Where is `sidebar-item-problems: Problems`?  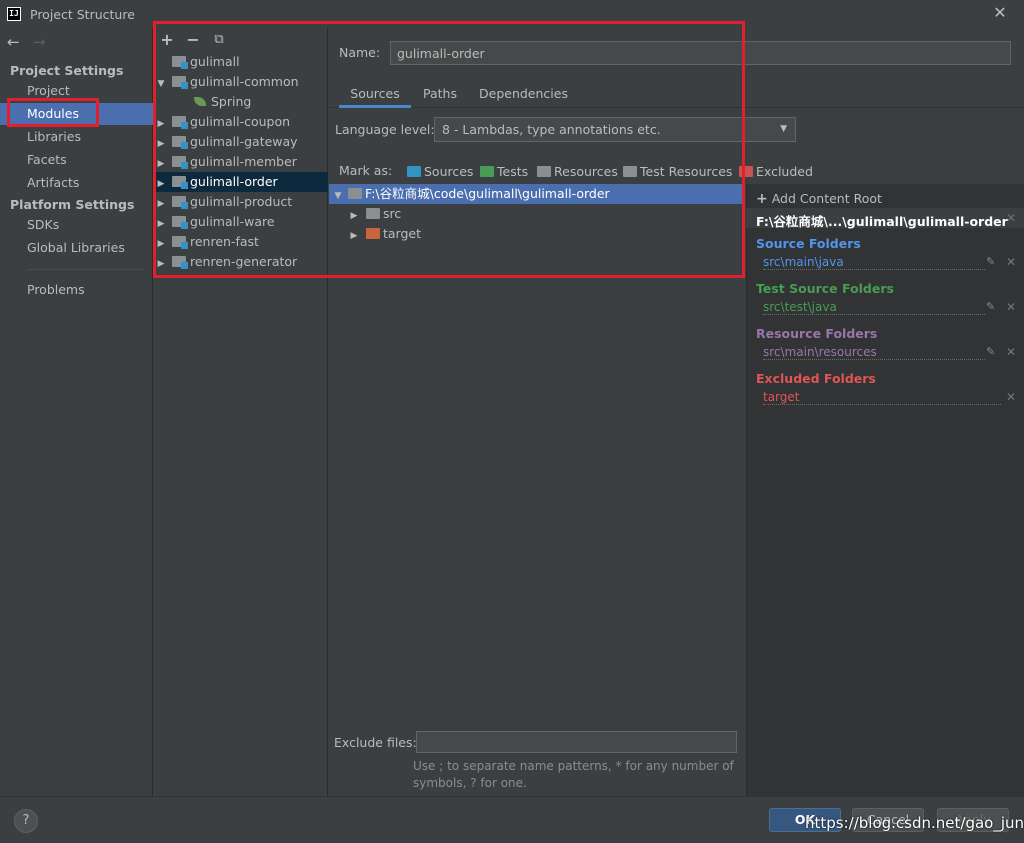 sidebar-item-problems: Problems is located at coordinates (76, 290).